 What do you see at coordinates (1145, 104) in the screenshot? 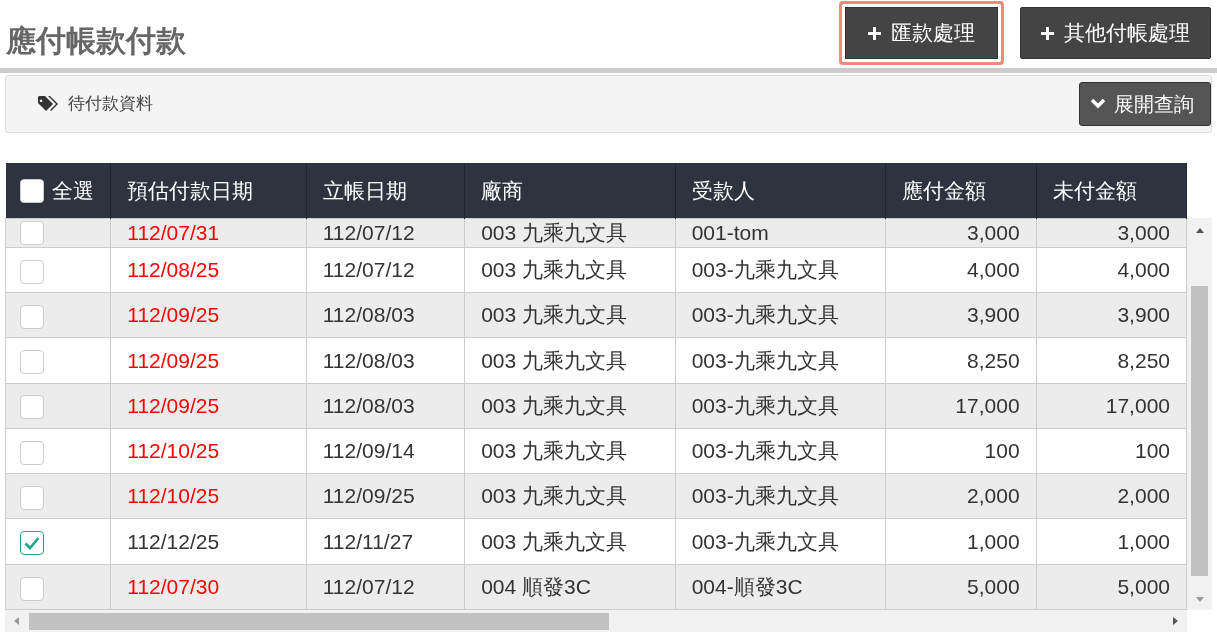
I see `expand-query-button: 展開查詢` at bounding box center [1145, 104].